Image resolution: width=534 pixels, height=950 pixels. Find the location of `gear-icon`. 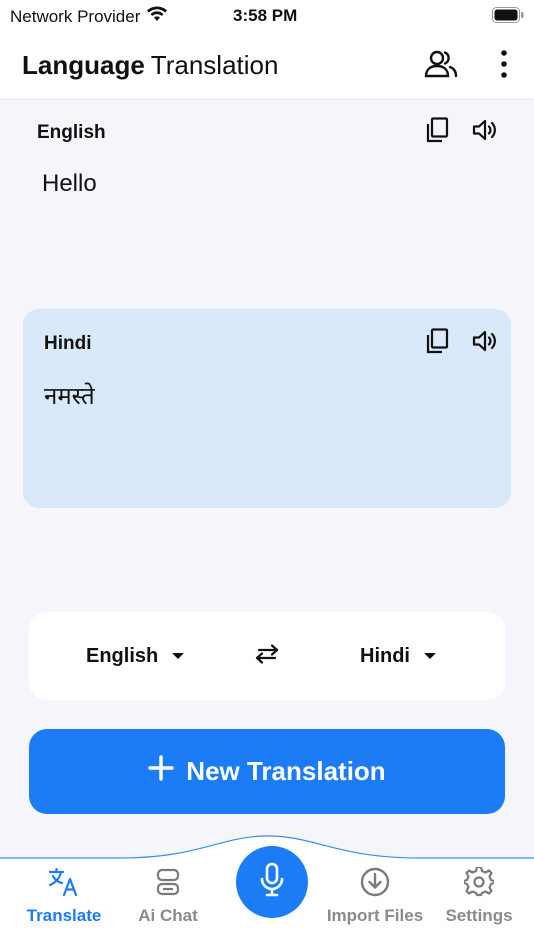

gear-icon is located at coordinates (479, 882).